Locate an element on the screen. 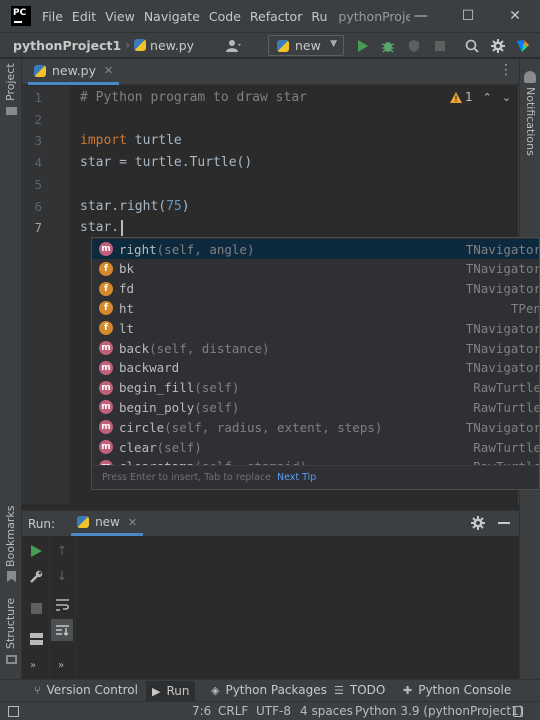 The width and height of the screenshot is (540, 720). search-icon is located at coordinates (472, 46).